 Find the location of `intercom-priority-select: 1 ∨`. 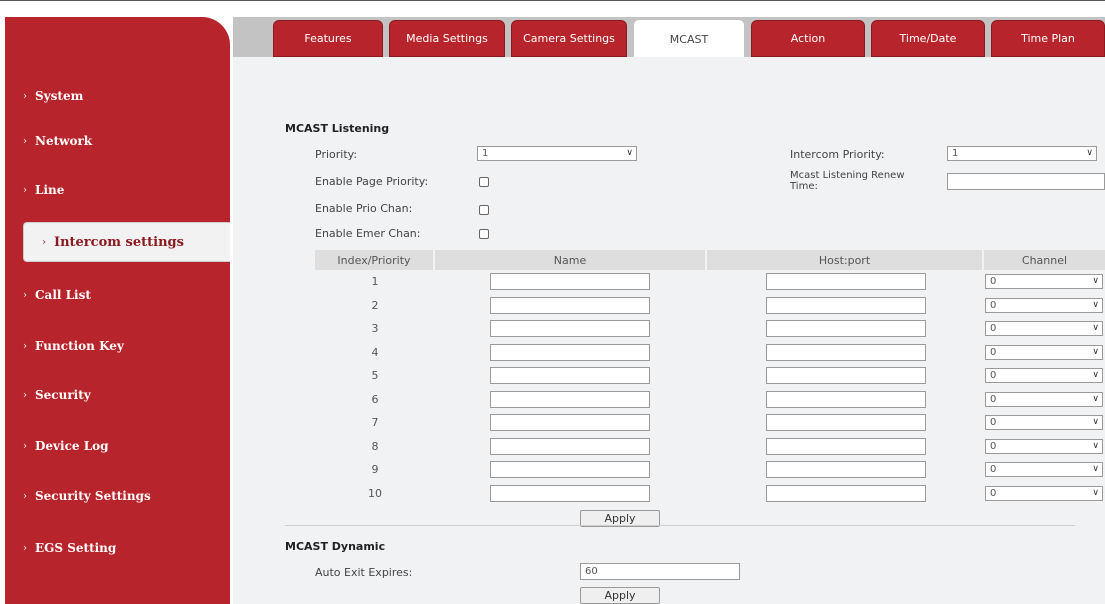

intercom-priority-select: 1 ∨ is located at coordinates (1022, 153).